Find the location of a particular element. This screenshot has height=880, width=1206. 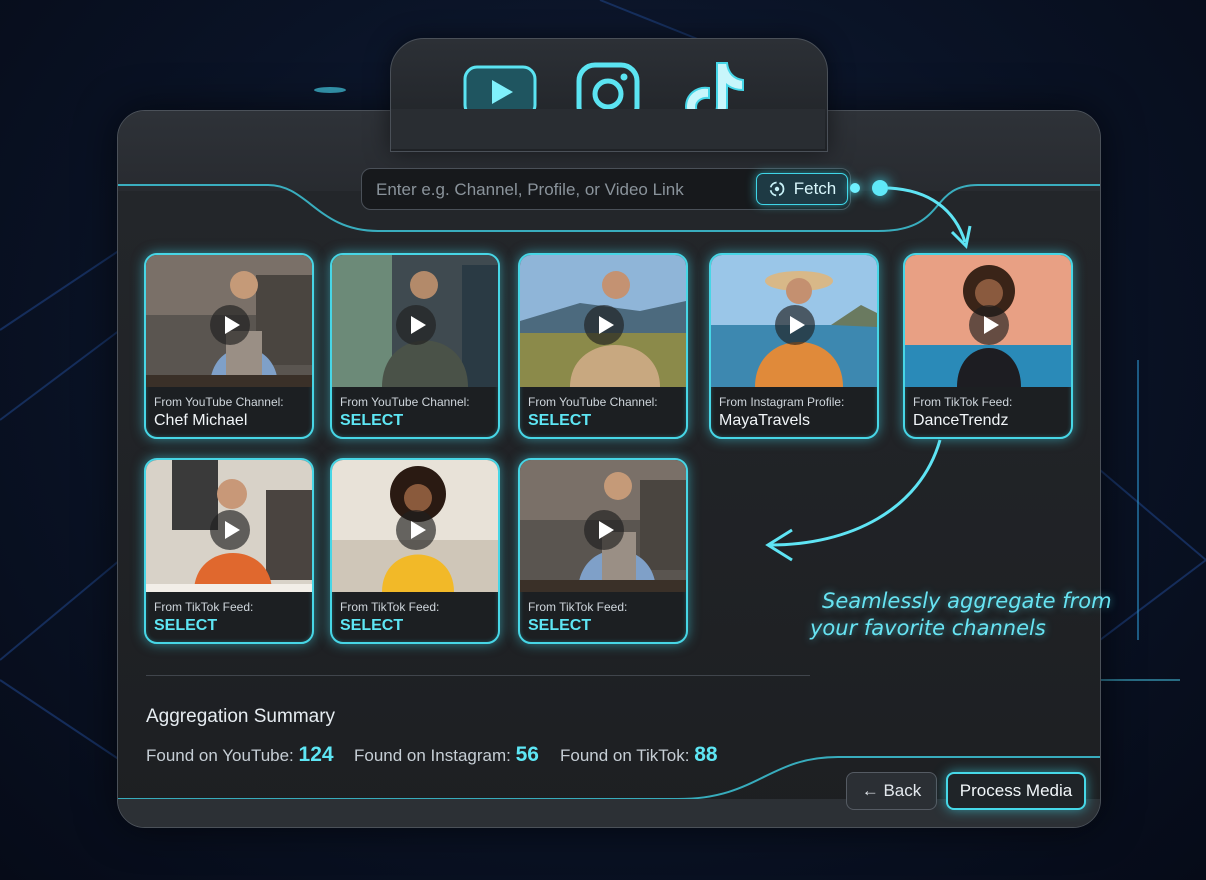

card-channel-name: Chef Michael is located at coordinates (201, 420).